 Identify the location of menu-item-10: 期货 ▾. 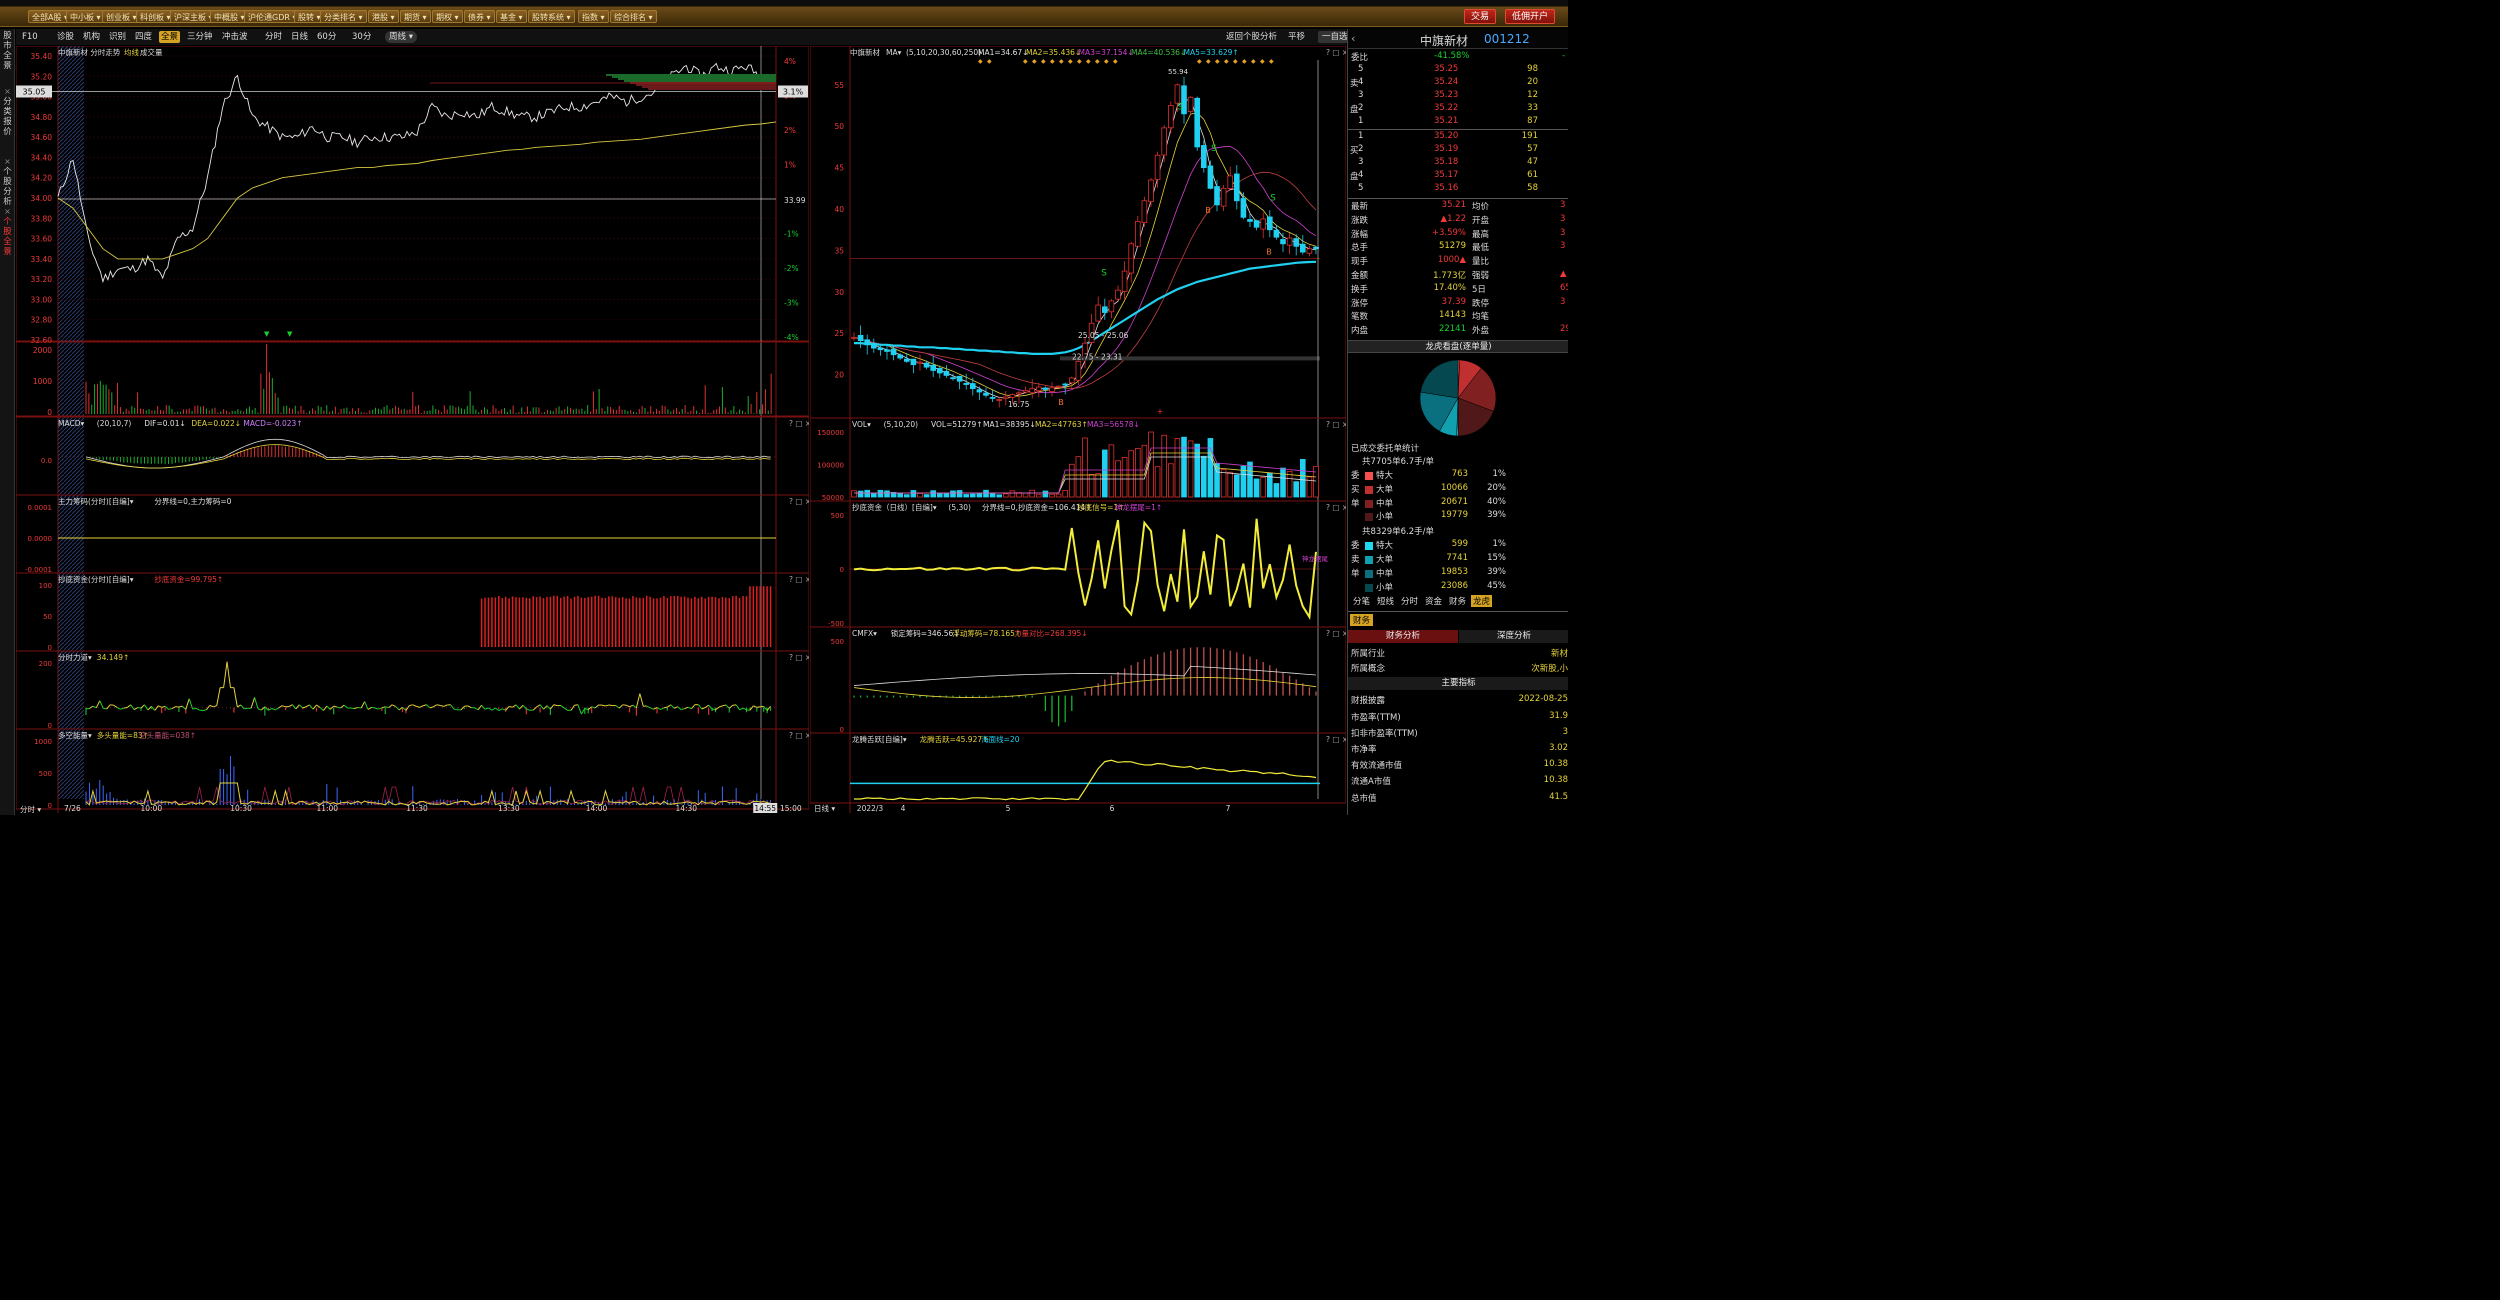
(415, 16).